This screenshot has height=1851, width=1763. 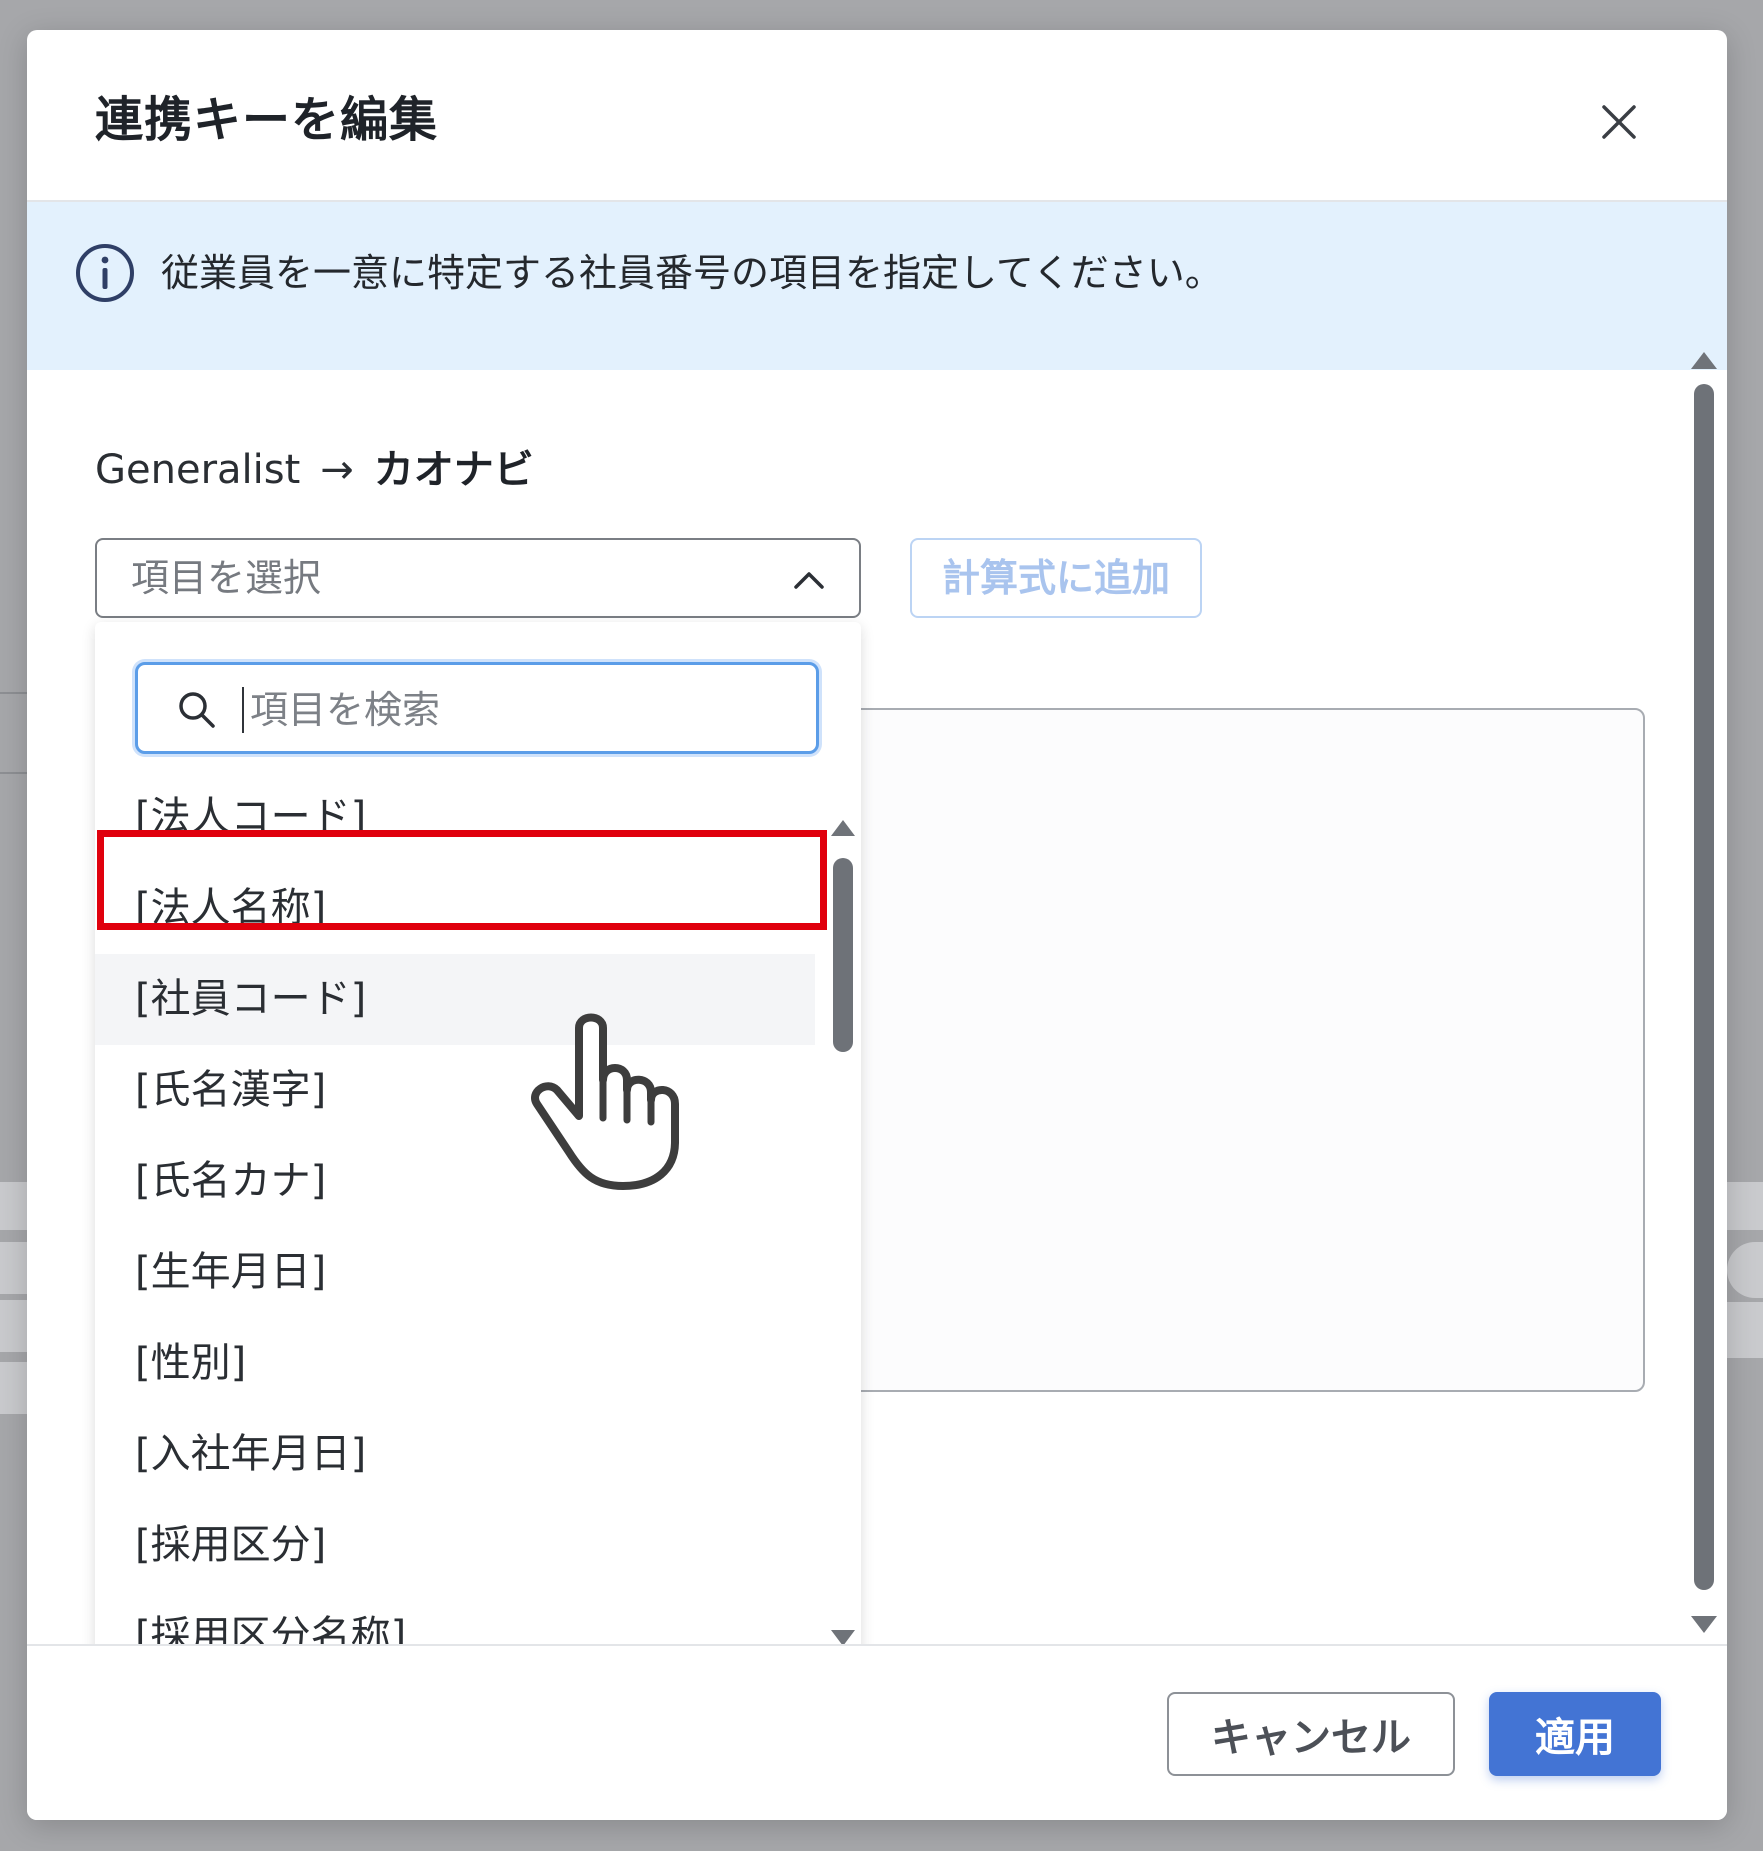 I want to click on mapping-target: カオナビ, so click(x=453, y=470).